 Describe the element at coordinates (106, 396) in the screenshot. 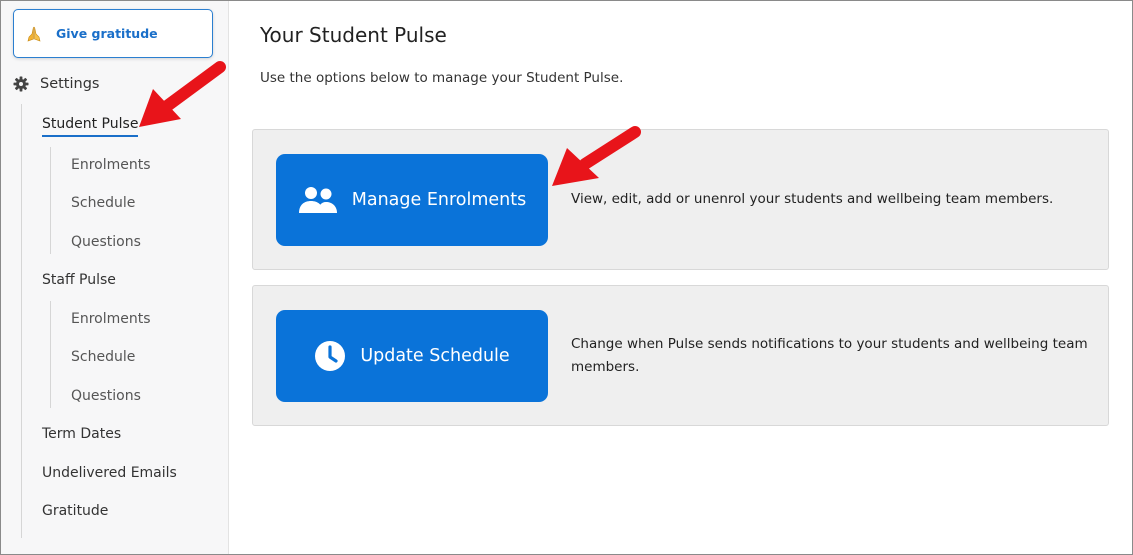

I see `sidebar-item-staff-questions: Questions` at that location.